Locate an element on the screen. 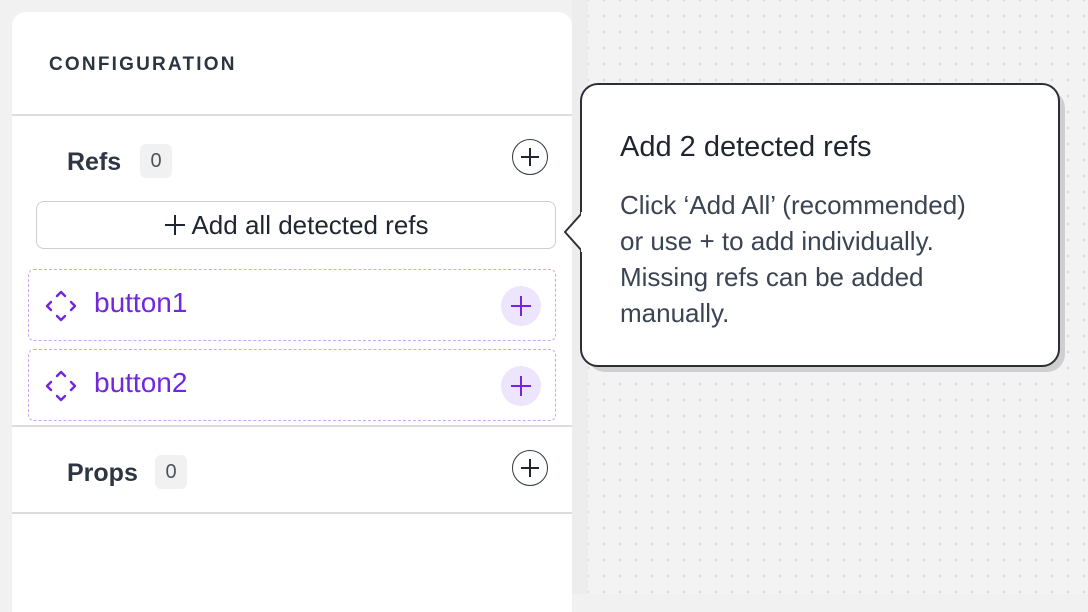 The height and width of the screenshot is (612, 1088). tooltip-body-line: or use + to add individually. is located at coordinates (777, 241).